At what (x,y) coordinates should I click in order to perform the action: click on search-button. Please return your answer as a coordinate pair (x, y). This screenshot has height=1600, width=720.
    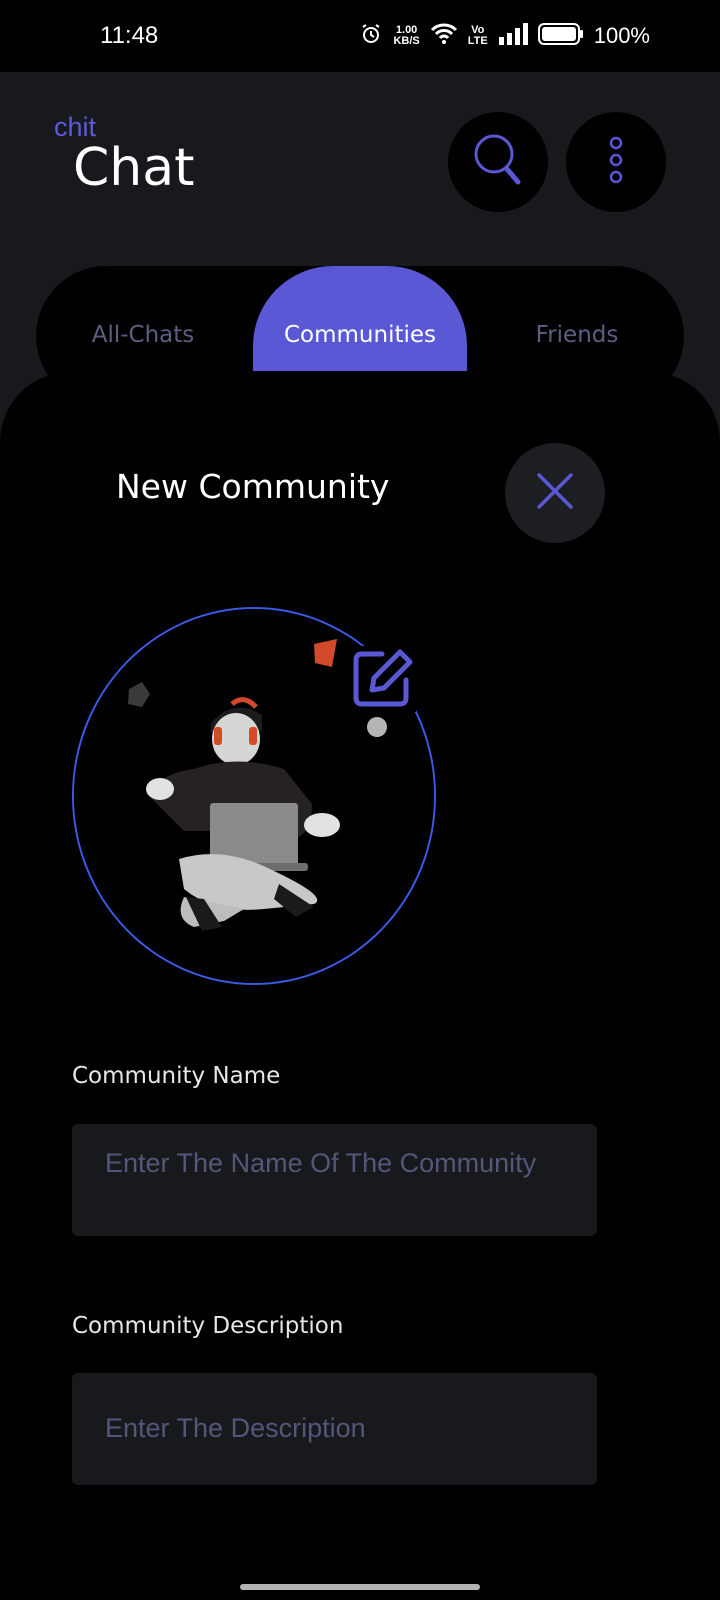
    Looking at the image, I should click on (498, 162).